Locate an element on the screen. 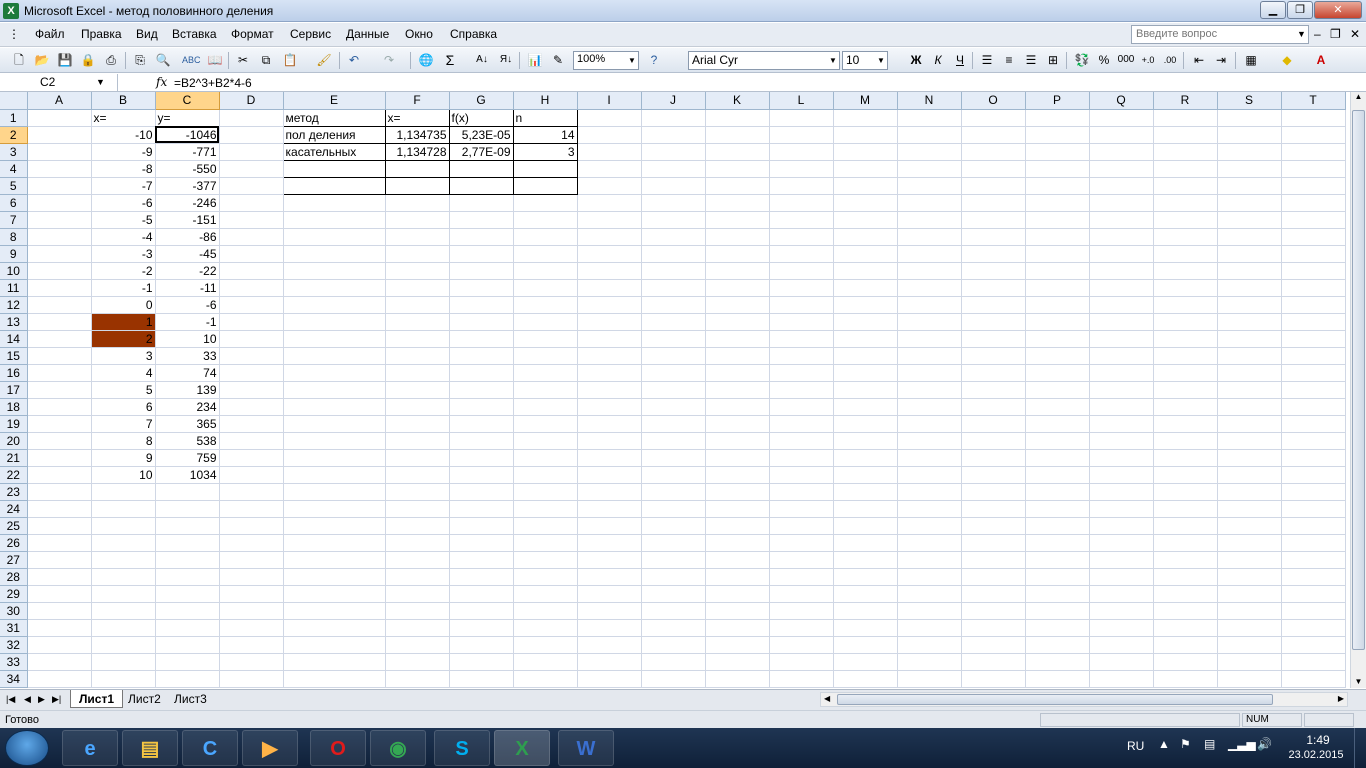 Image resolution: width=1366 pixels, height=768 pixels. cell-t25 is located at coordinates (1313, 526).